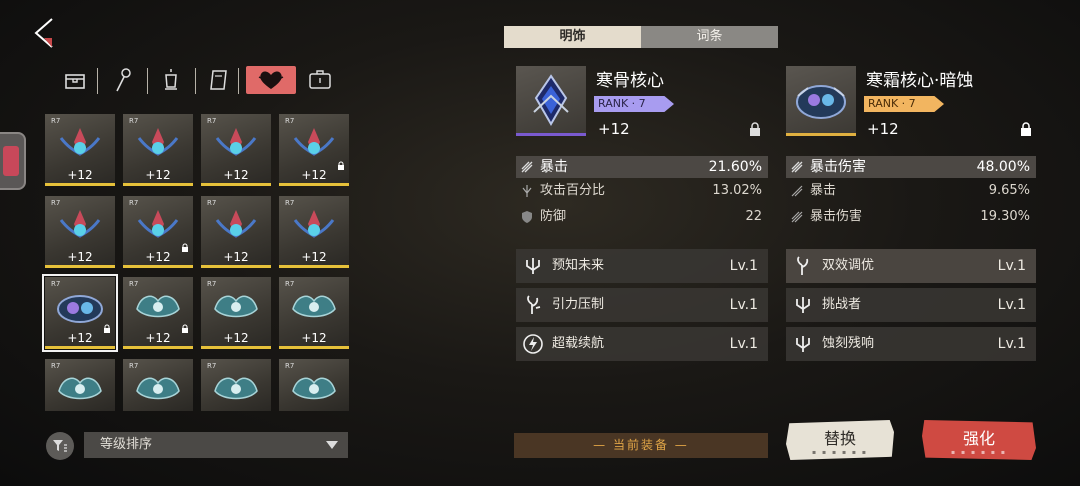 This screenshot has width=1080, height=486. I want to click on skill-row: 双效调优 Lv.1, so click(911, 266).